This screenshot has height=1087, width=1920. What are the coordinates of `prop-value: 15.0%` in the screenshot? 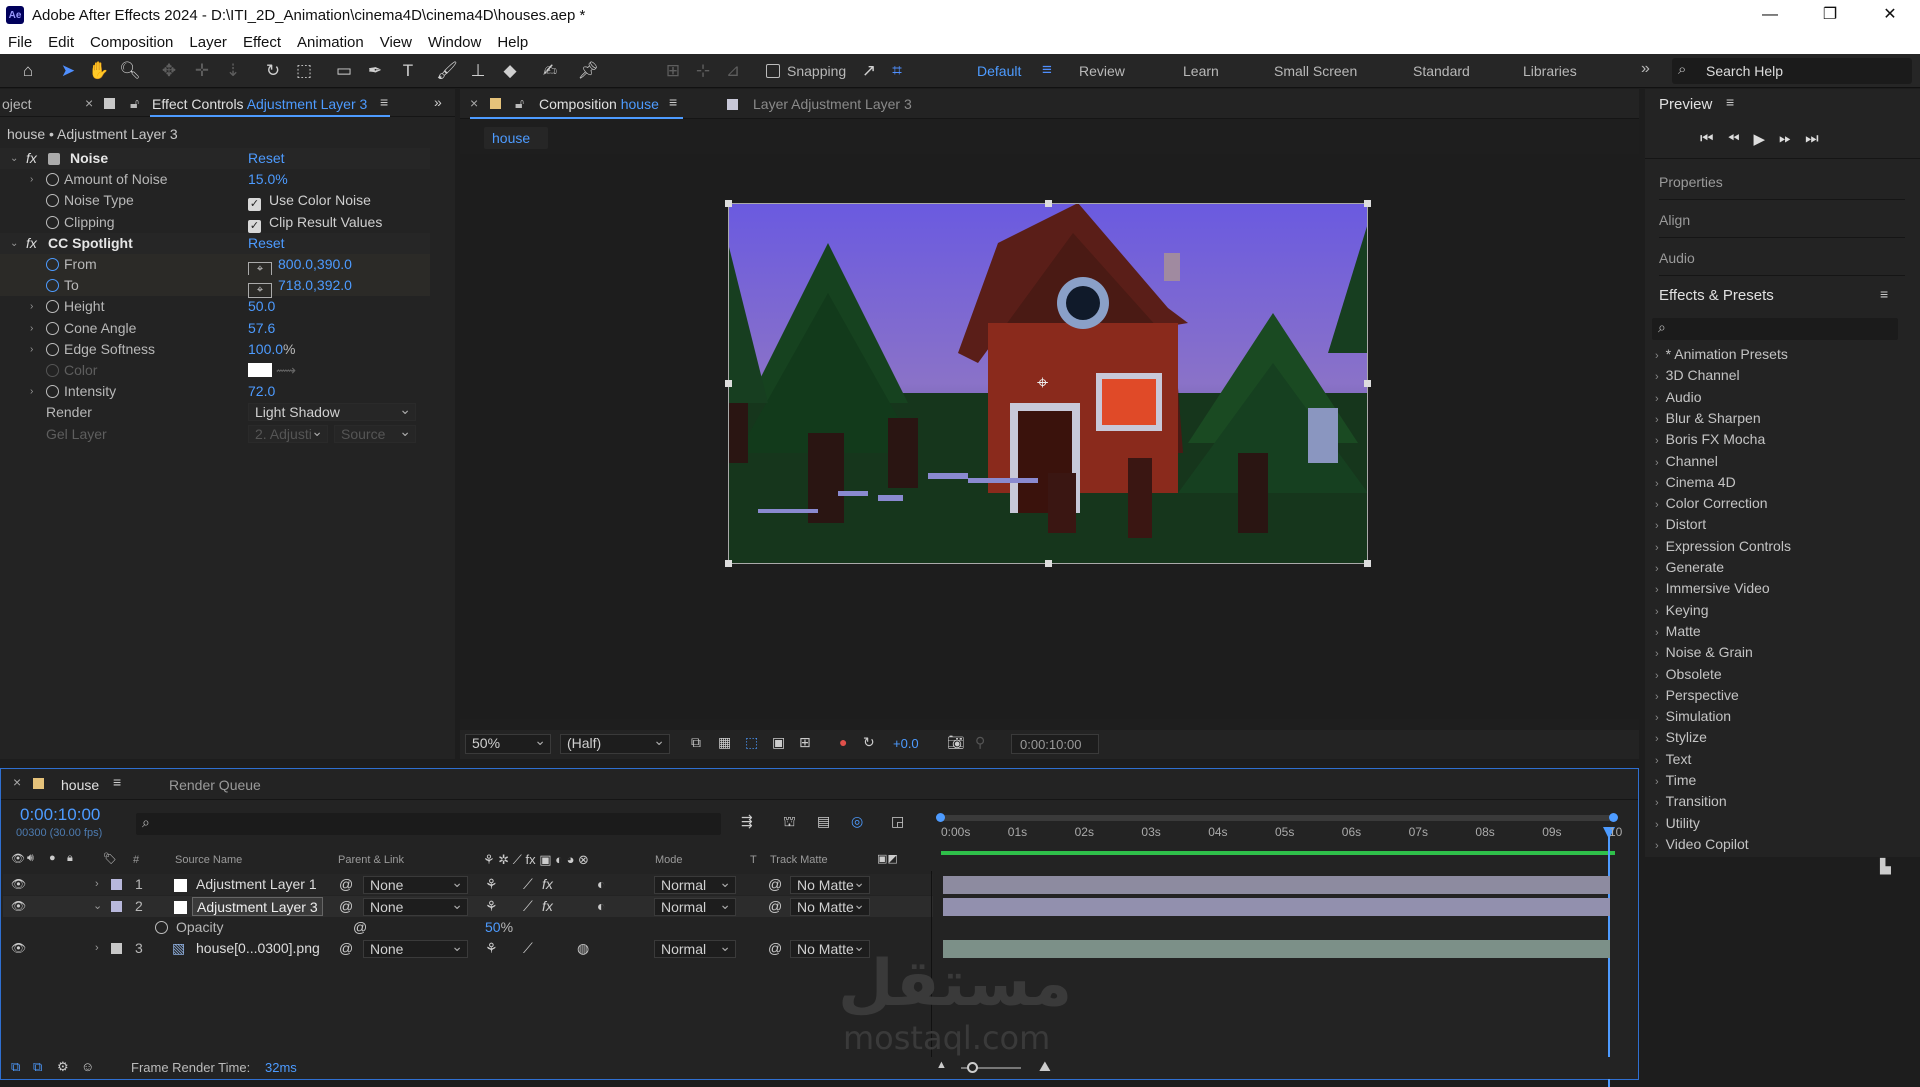 It's located at (268, 179).